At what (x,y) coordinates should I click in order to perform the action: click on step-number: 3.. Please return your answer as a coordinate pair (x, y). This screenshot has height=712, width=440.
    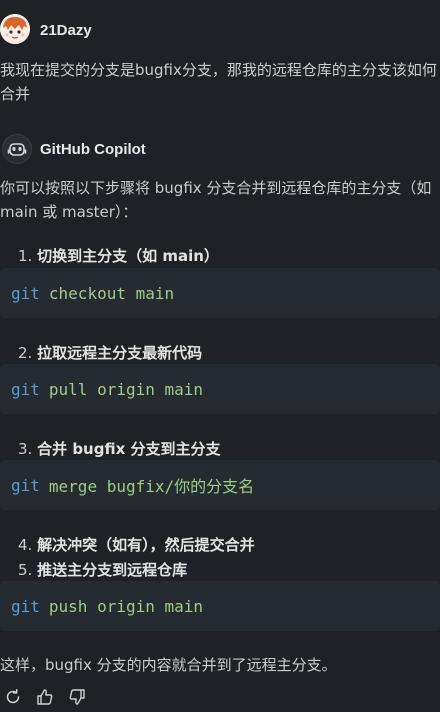
    Looking at the image, I should click on (25, 449).